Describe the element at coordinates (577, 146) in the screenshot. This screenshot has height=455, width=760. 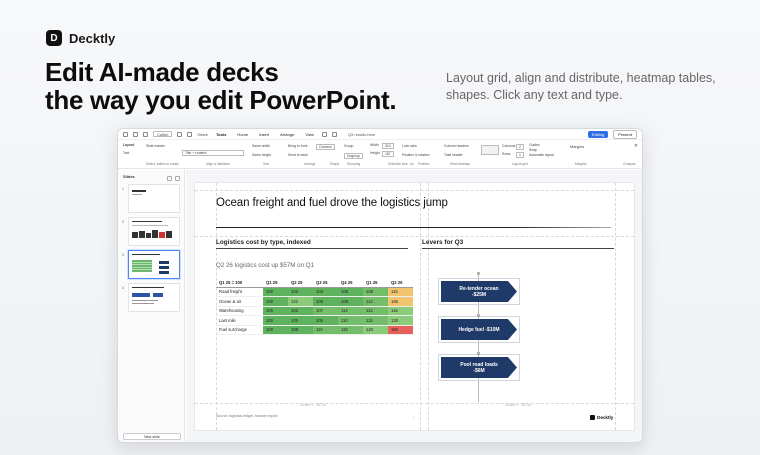
I see `margins-dropdown: Margins` at that location.